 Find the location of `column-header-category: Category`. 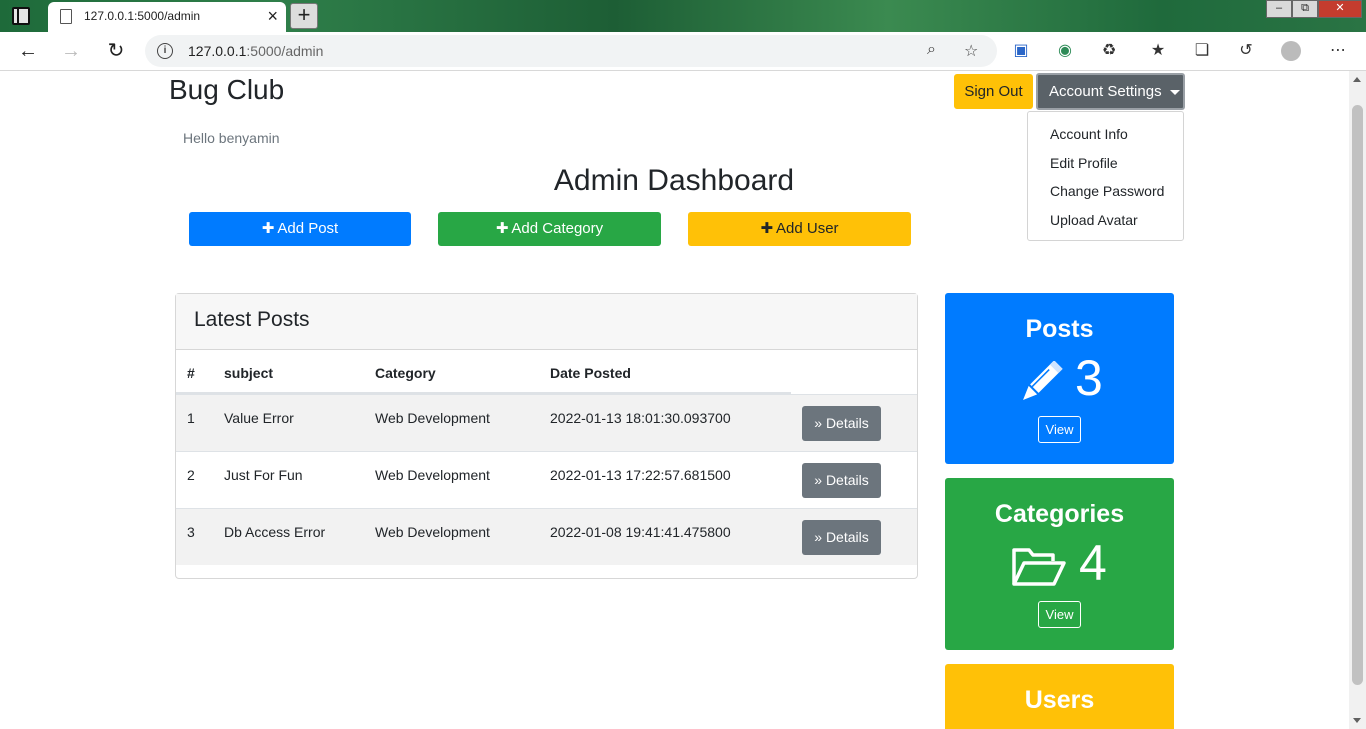

column-header-category: Category is located at coordinates (405, 373).